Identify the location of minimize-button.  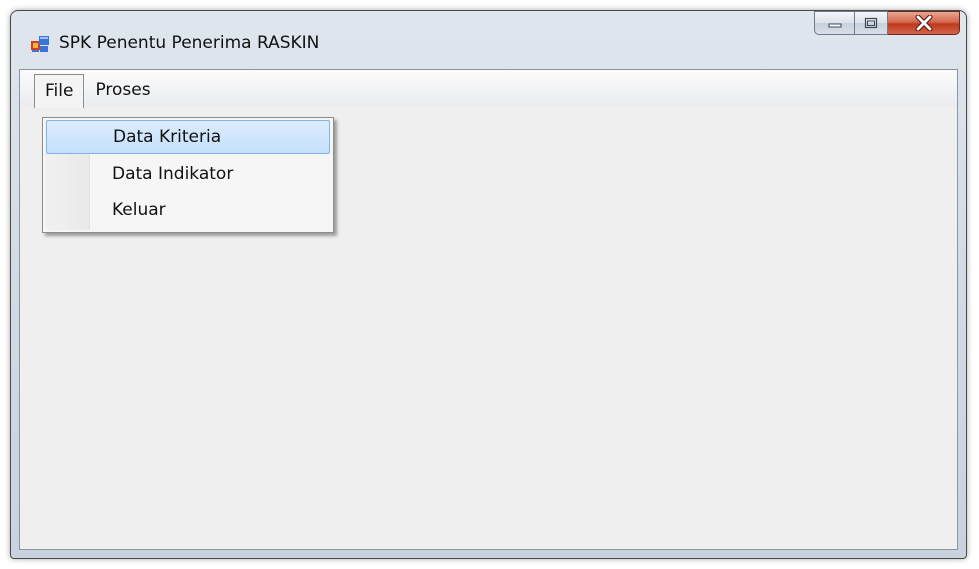
(834, 23).